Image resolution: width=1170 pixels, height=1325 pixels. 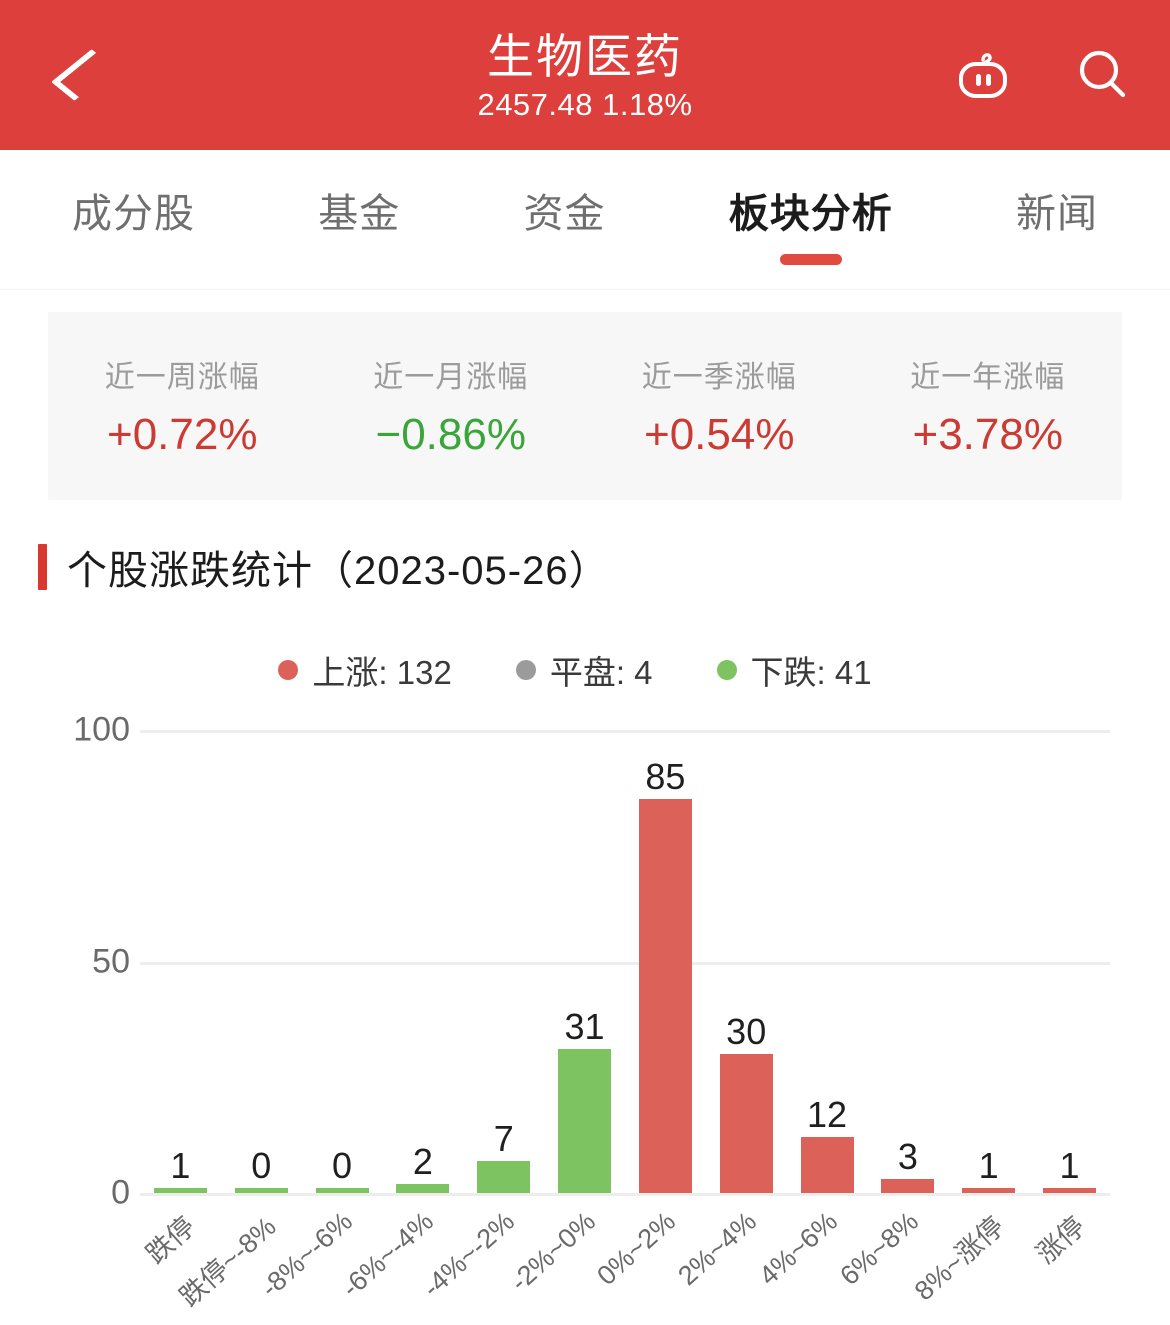 I want to click on bar-value-label: 0, so click(x=261, y=1165).